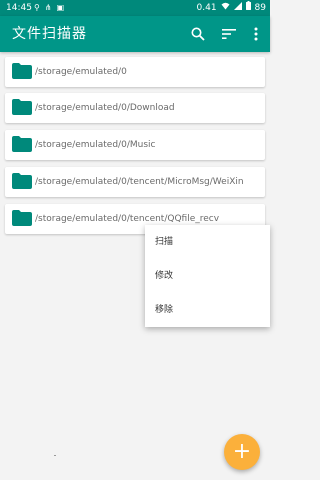 Image resolution: width=320 pixels, height=480 pixels. Describe the element at coordinates (135, 72) in the screenshot. I see `folder-row: /storage/emulated/0` at that location.